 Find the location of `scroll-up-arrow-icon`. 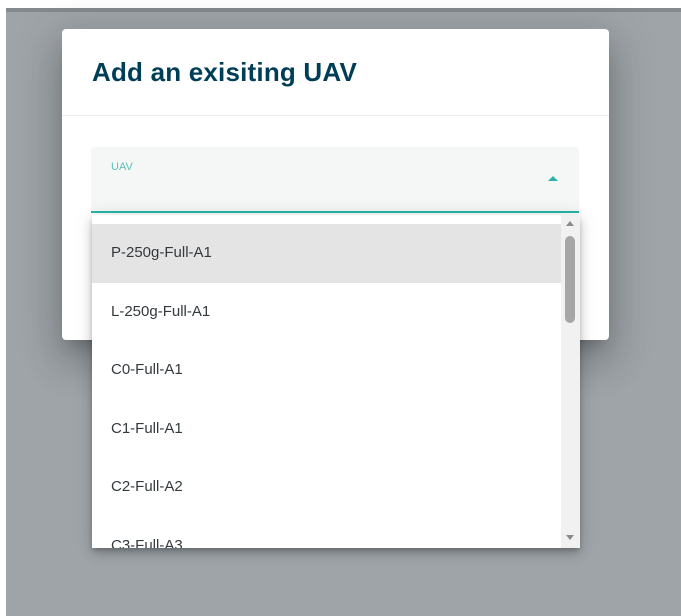

scroll-up-arrow-icon is located at coordinates (570, 223).